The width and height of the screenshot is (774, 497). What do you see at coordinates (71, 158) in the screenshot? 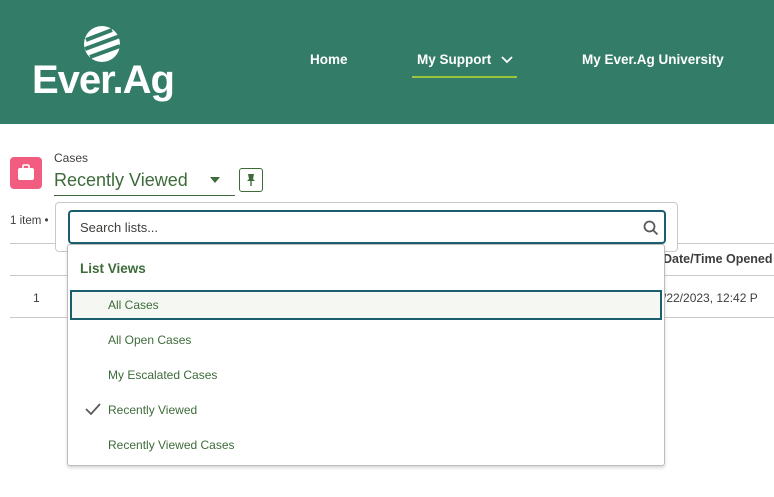
I see `object-label: Cases` at bounding box center [71, 158].